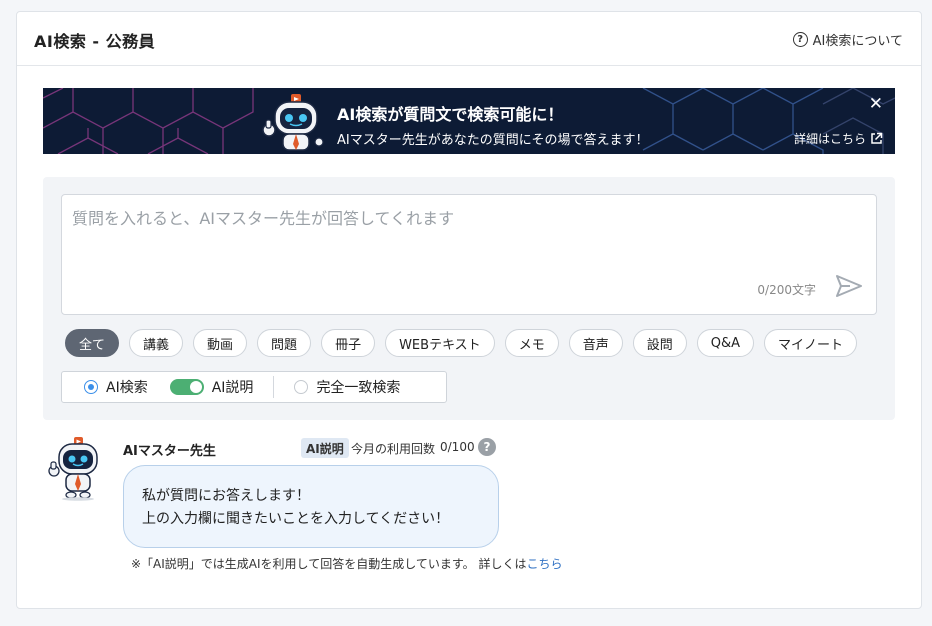 The width and height of the screenshot is (932, 626). What do you see at coordinates (311, 506) in the screenshot?
I see `assistant-message-bubble: 私が質問にお答えします！ 上の入力欄に聞きたいことを入力してください！` at bounding box center [311, 506].